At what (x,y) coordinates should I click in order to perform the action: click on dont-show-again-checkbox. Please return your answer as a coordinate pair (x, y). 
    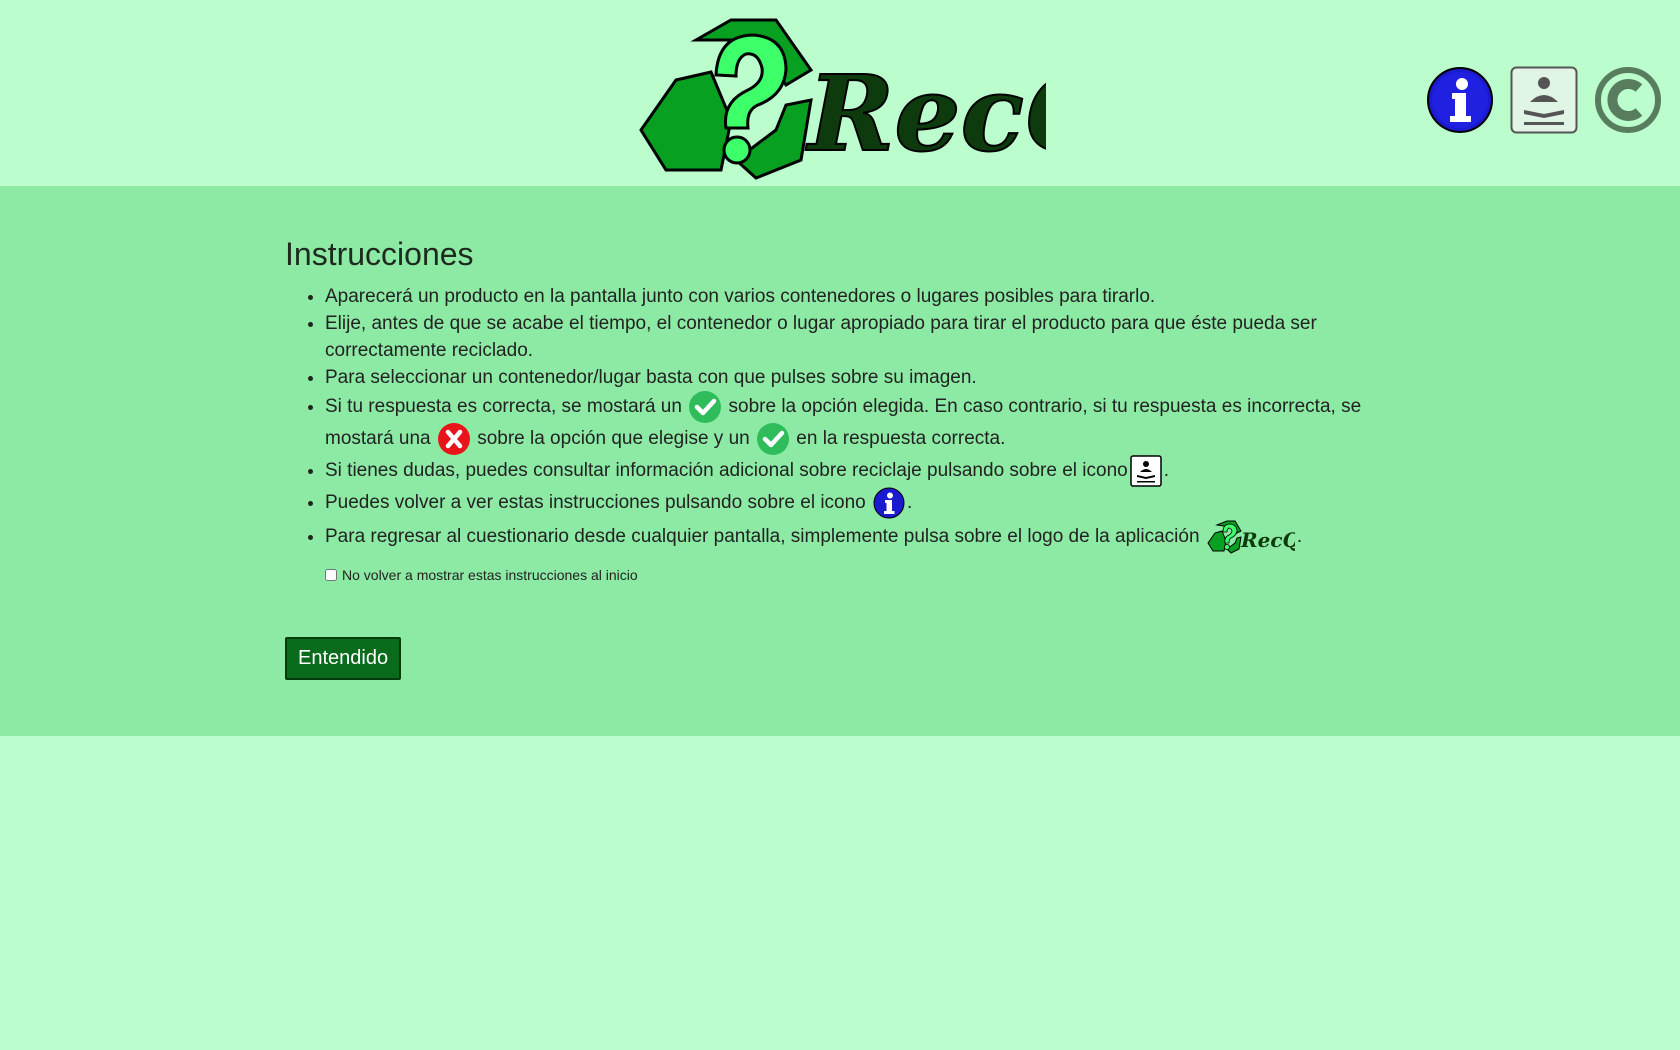
    Looking at the image, I should click on (331, 575).